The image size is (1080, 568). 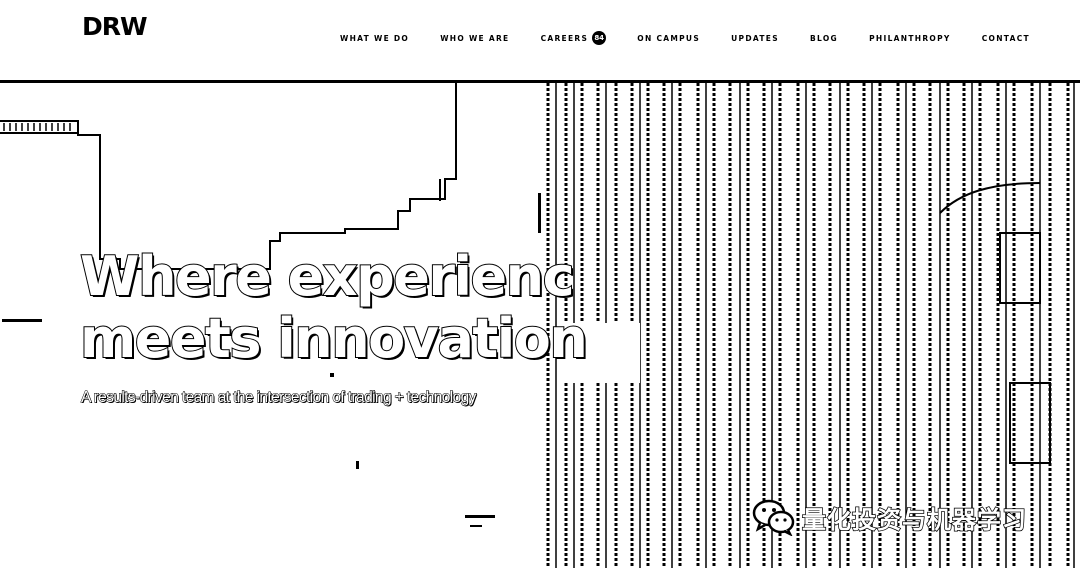 I want to click on nav-careers-label: CAREERS, so click(x=564, y=38).